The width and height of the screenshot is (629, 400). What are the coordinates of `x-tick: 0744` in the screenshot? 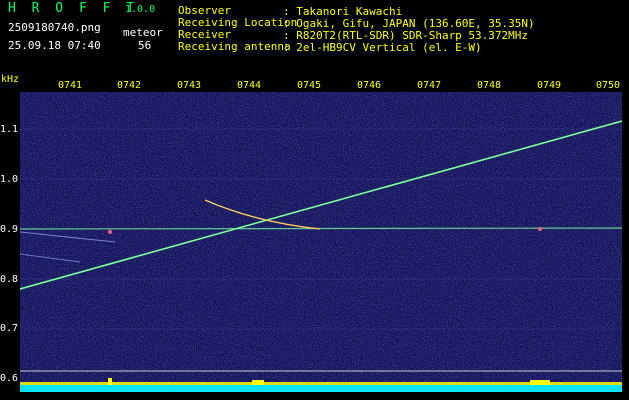 It's located at (249, 85).